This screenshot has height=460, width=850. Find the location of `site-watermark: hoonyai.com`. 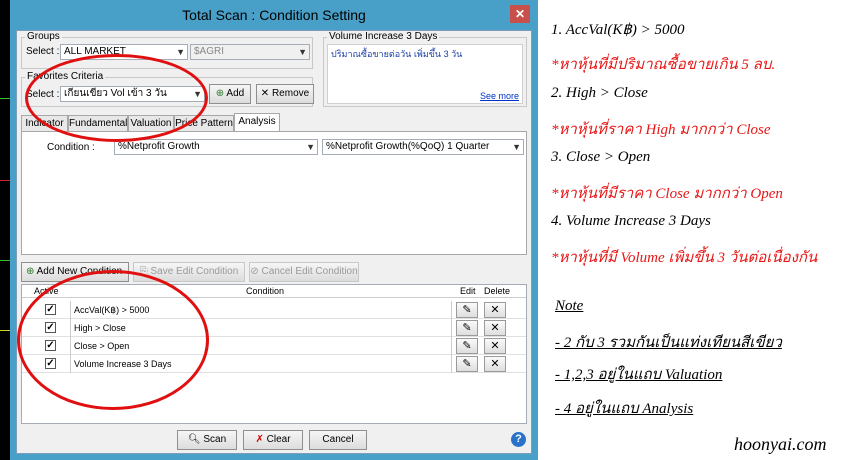

site-watermark: hoonyai.com is located at coordinates (780, 444).